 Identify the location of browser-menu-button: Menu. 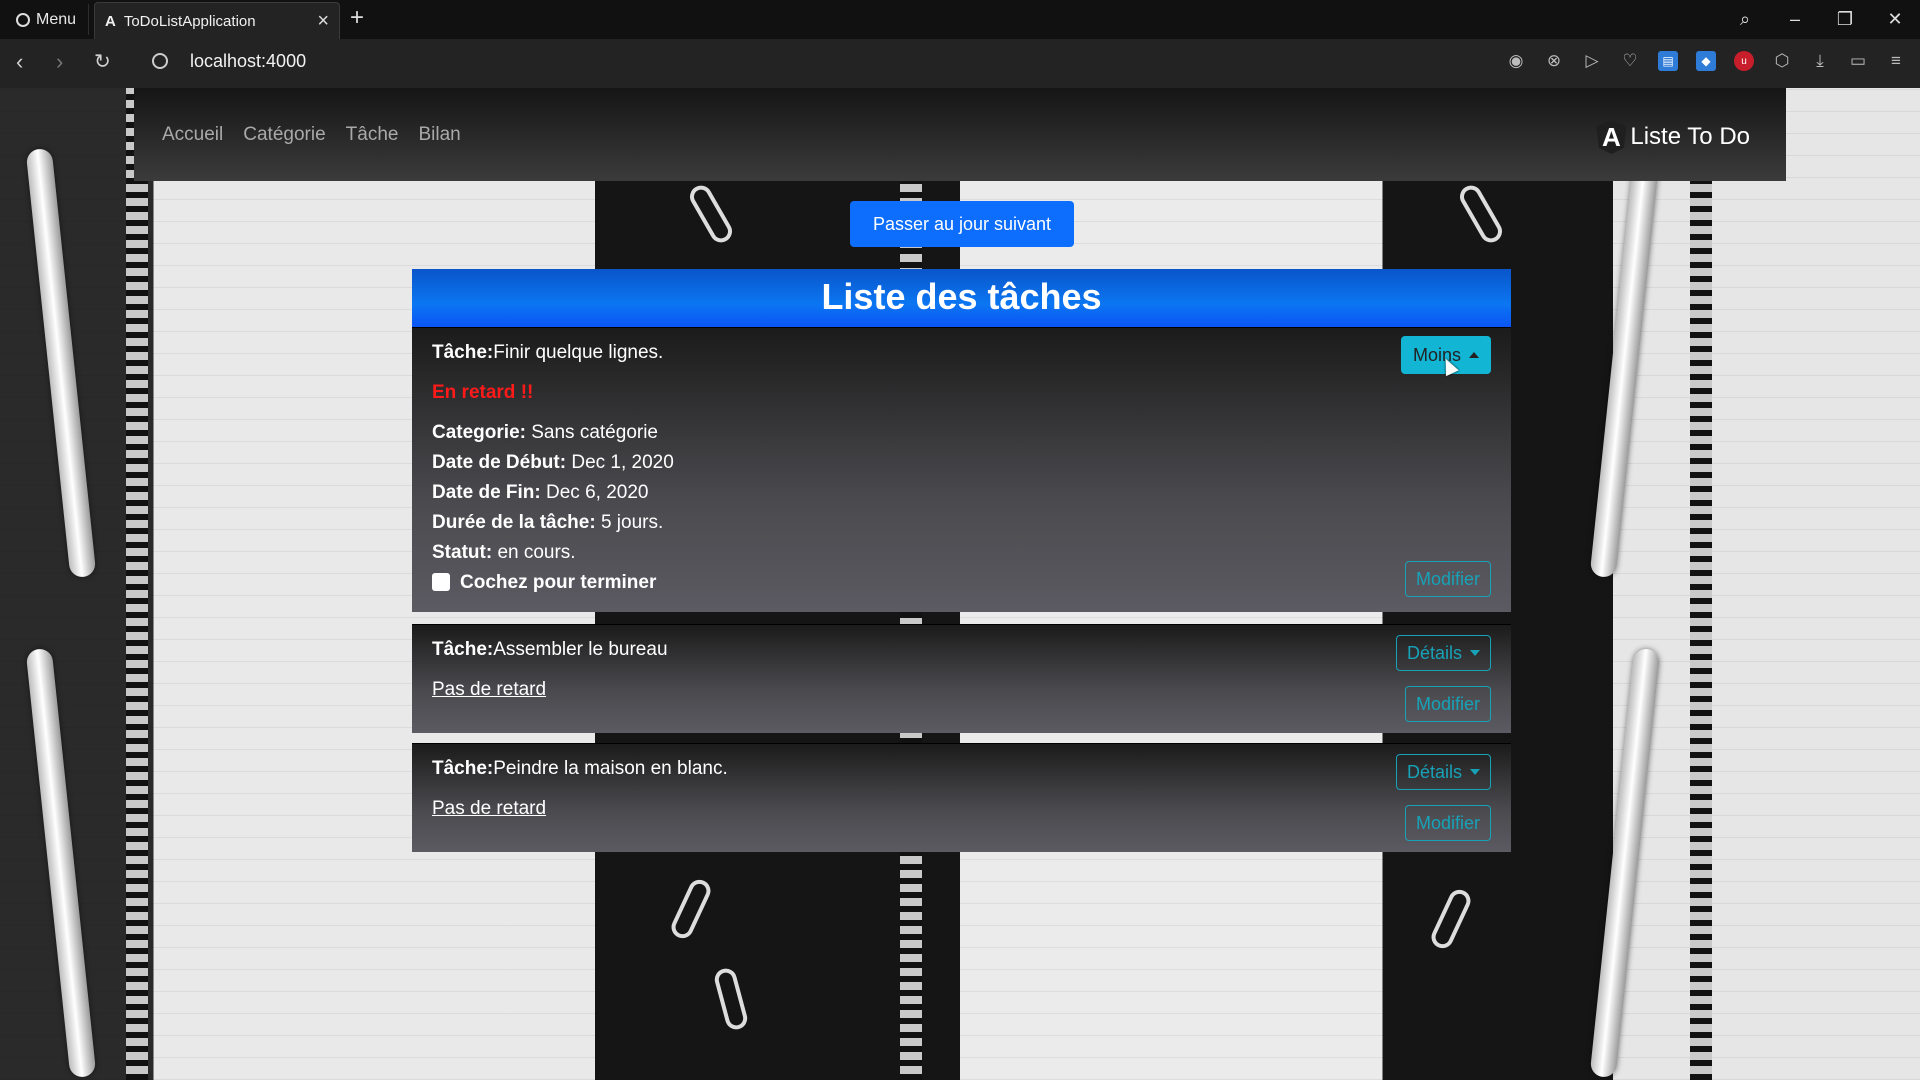
(47, 19).